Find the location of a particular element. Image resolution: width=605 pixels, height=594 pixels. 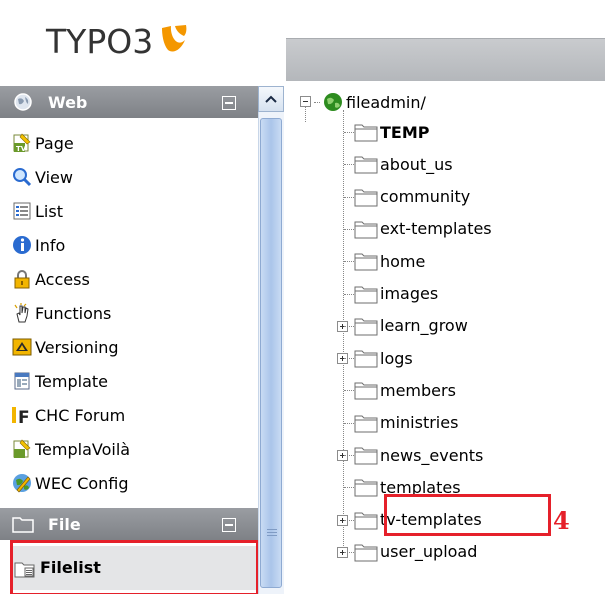

folder-label: community is located at coordinates (425, 197).